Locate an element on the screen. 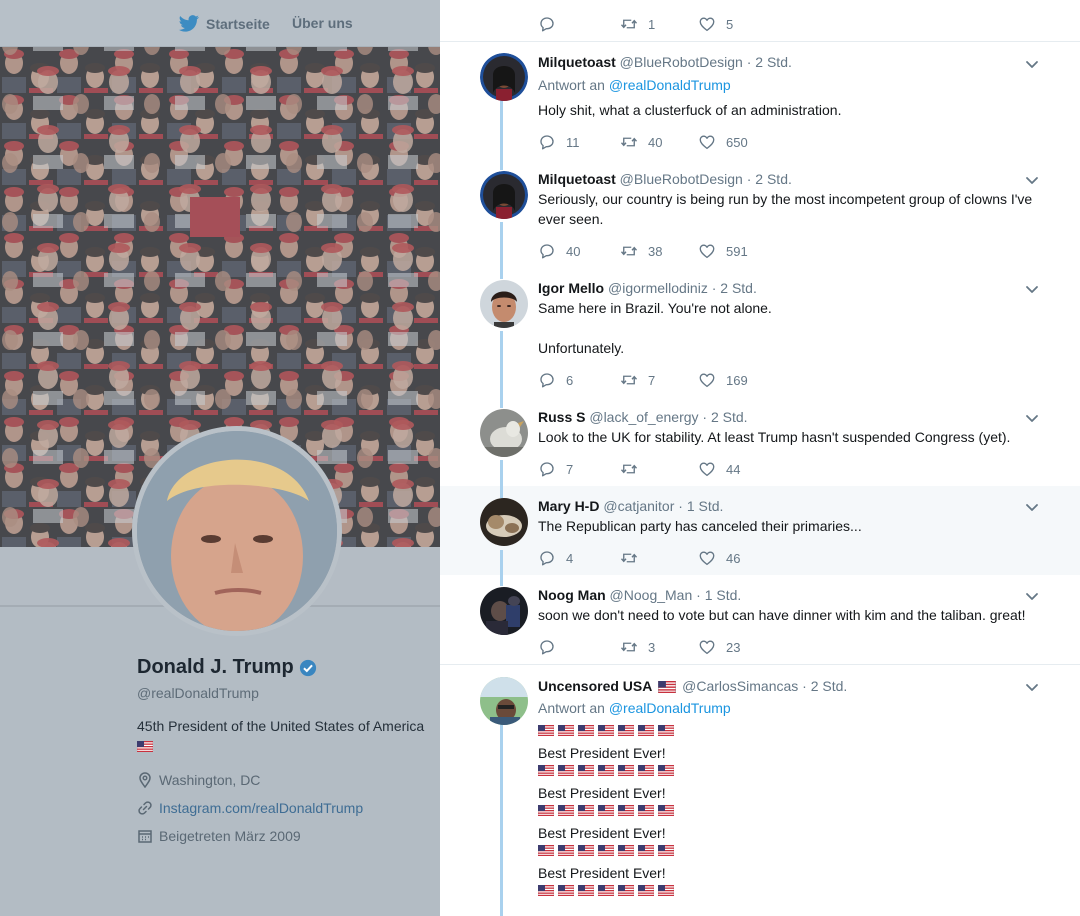  tweet-actions: 6 7 169 is located at coordinates (688, 381).